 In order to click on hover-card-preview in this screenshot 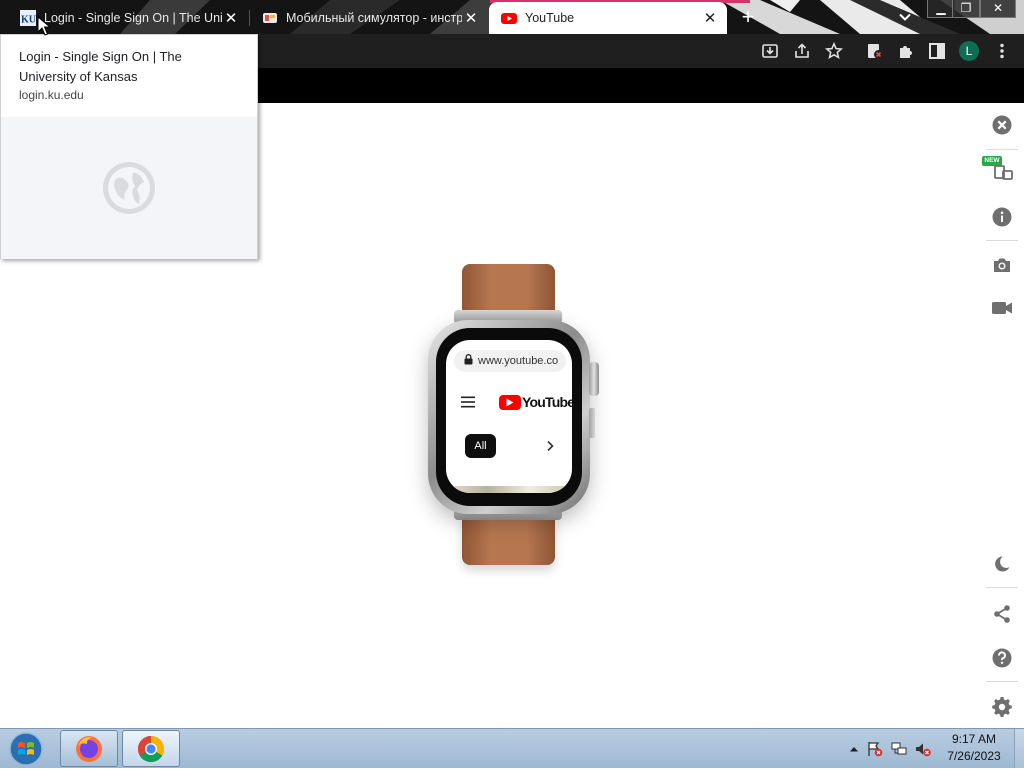, I will do `click(129, 188)`.